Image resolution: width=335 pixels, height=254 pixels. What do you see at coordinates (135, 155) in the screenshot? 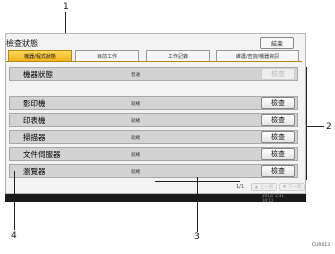
I see `row-status-document-server: 就緒` at bounding box center [135, 155].